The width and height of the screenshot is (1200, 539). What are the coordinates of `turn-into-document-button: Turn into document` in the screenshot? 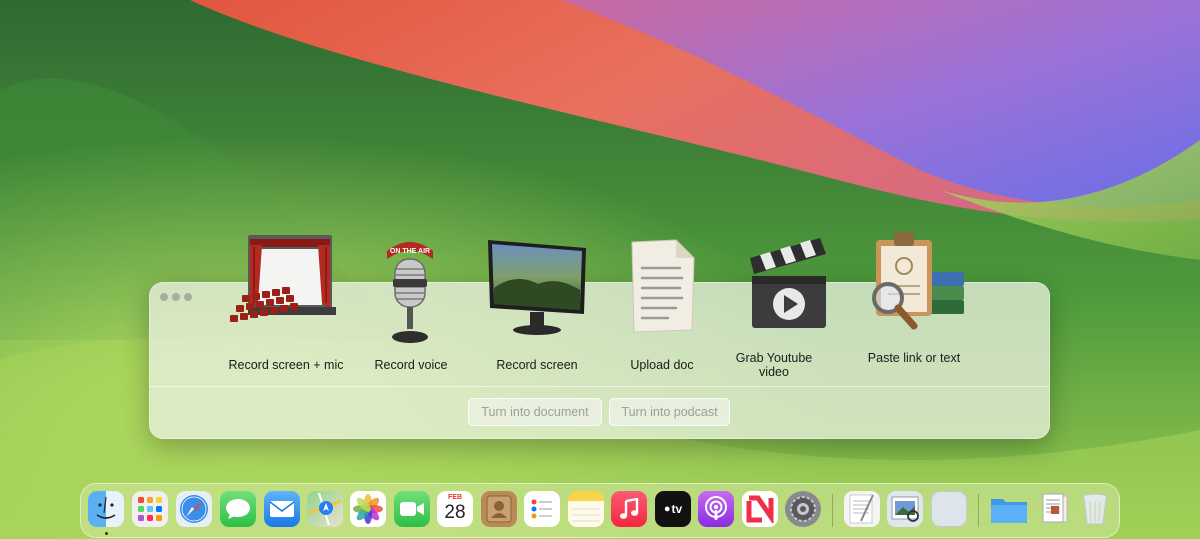 It's located at (535, 412).